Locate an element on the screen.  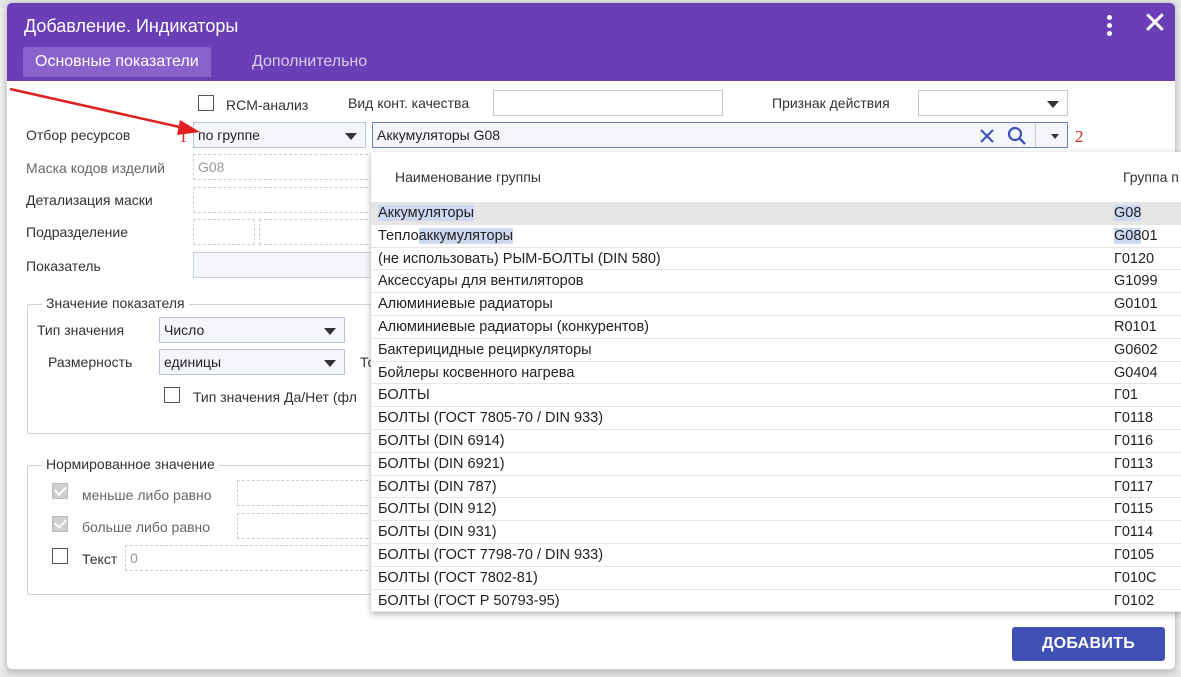
group-code: G08 is located at coordinates (1128, 213).